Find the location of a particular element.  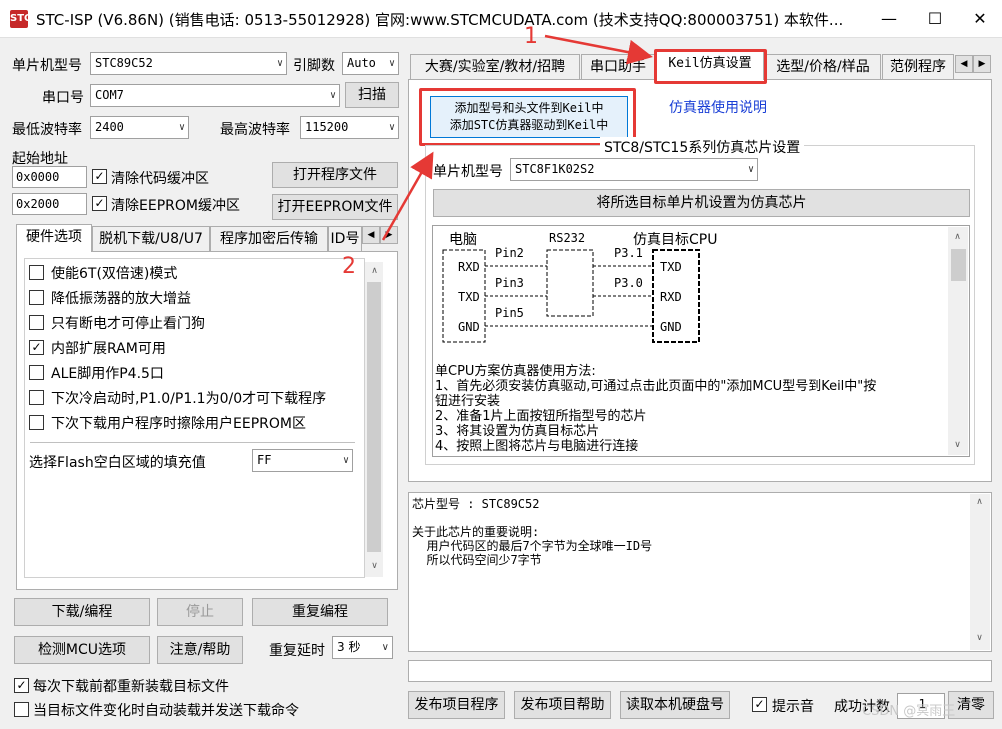

stop-button: 停止 is located at coordinates (200, 612).